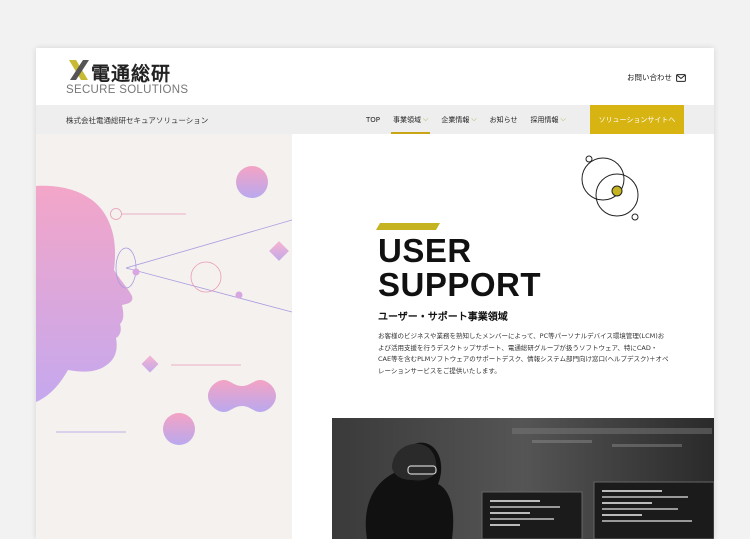 The image size is (750, 539). I want to click on logo-english-text: SECURE SOLUTIONS, so click(127, 90).